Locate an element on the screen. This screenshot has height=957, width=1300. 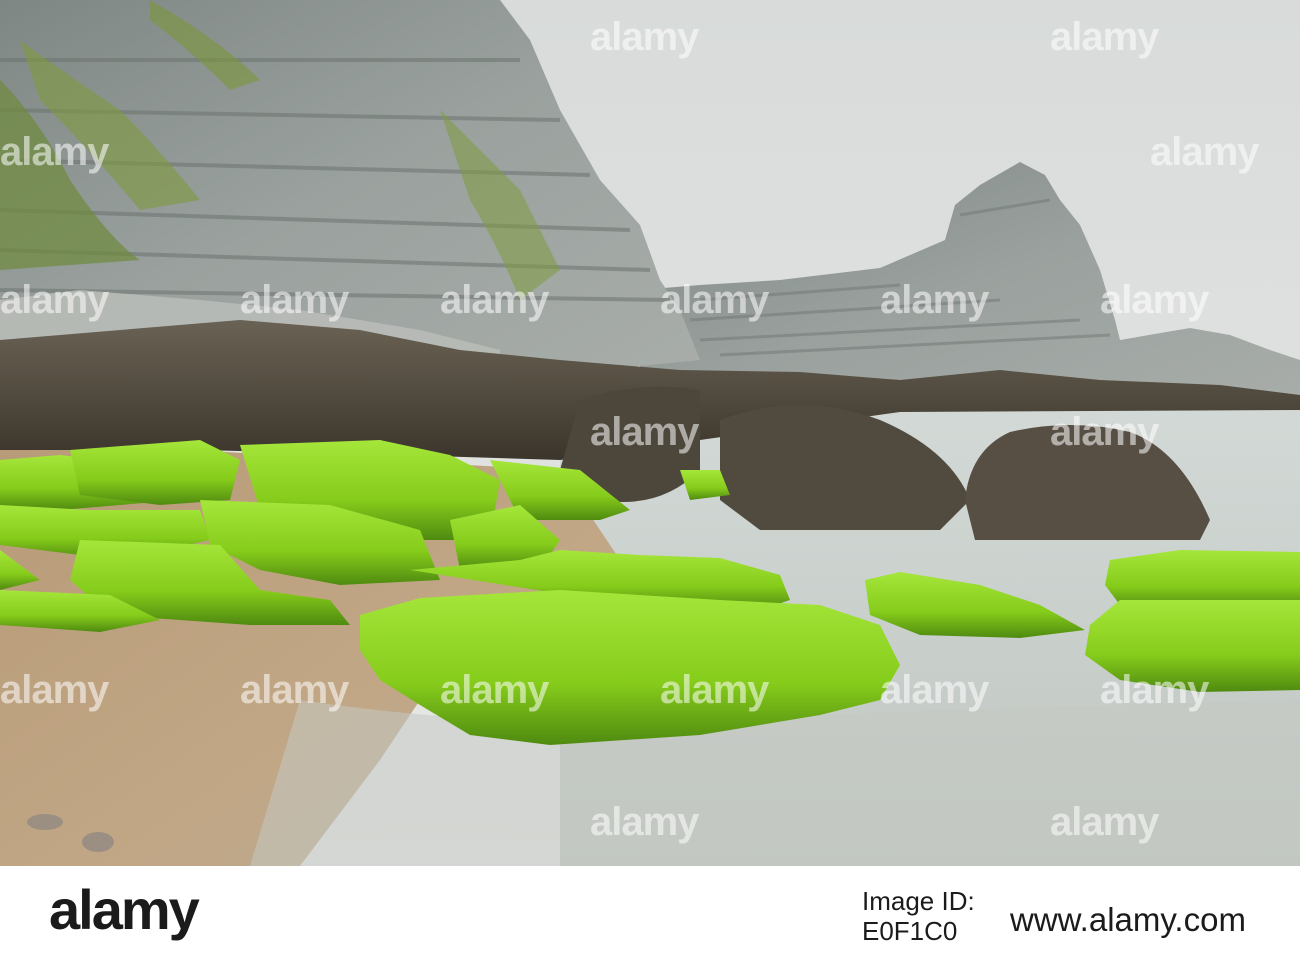
alamy-logo: alamy is located at coordinates (124, 910).